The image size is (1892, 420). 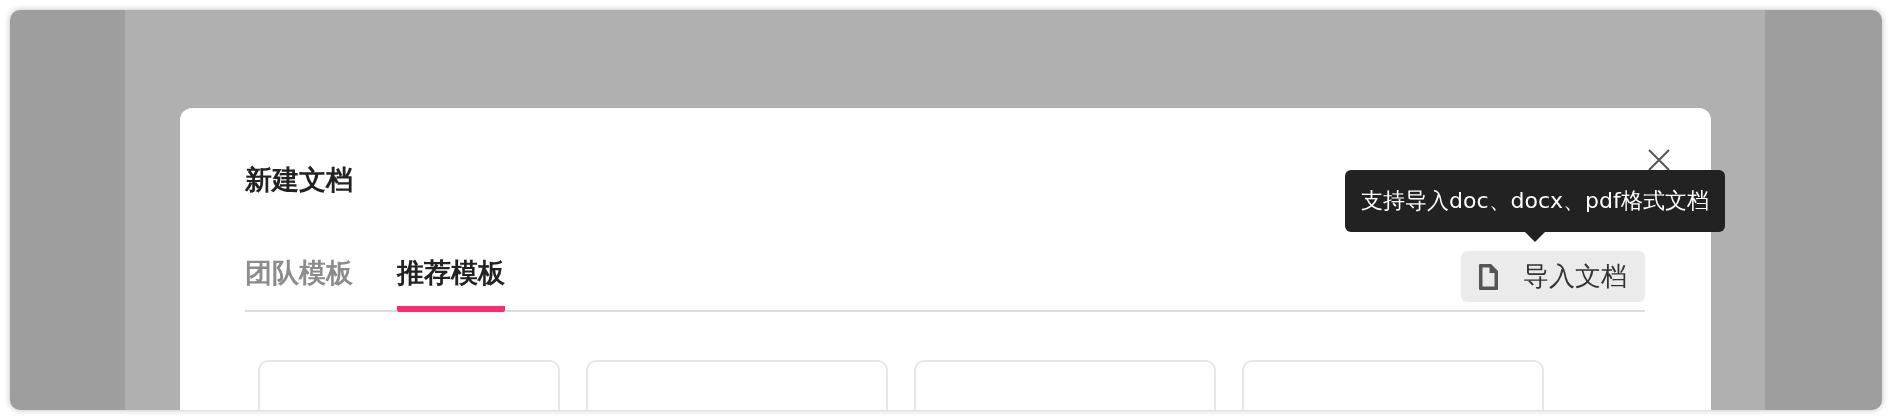 I want to click on tooltip: 支持导入doc、docx、pdf格式文档, so click(x=1535, y=201).